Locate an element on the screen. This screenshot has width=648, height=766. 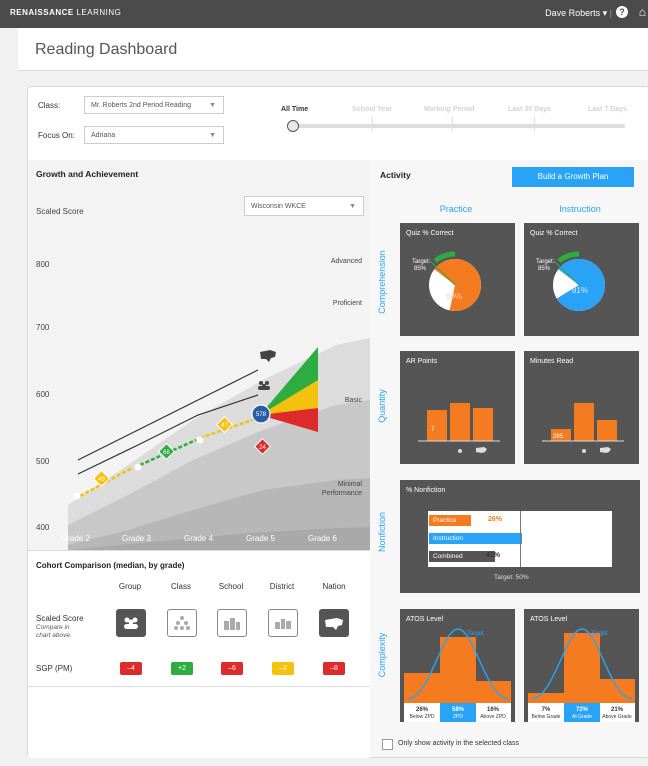
focus-select: Adriana ▼ is located at coordinates (154, 135).